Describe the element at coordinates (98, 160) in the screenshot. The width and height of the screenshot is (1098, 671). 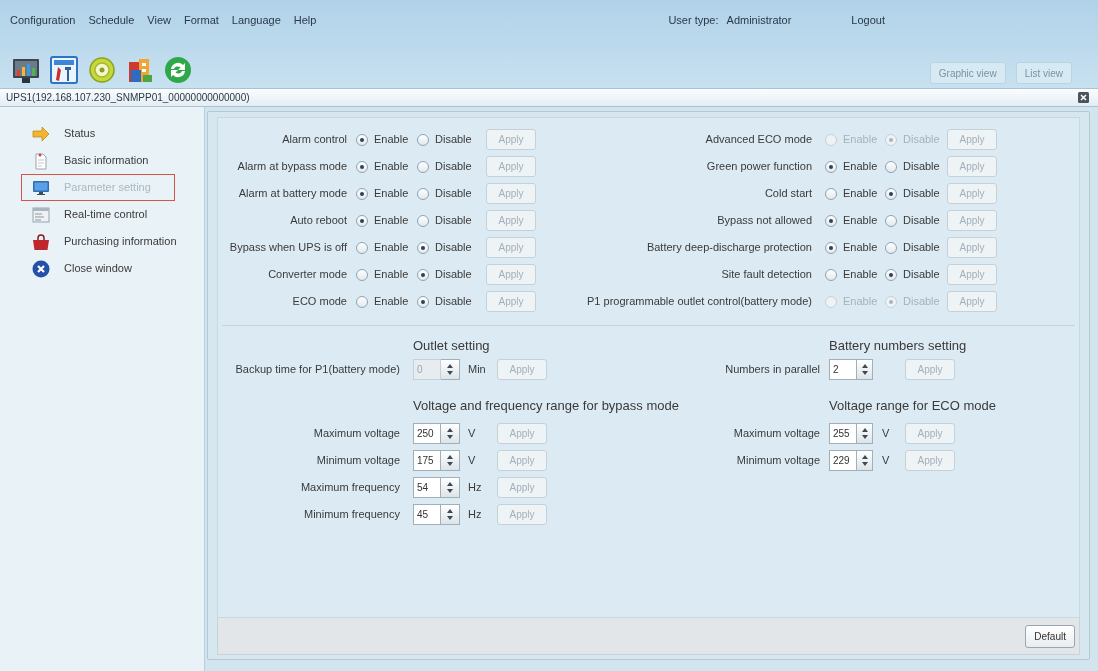
I see `sidebar-item: Basic information` at that location.